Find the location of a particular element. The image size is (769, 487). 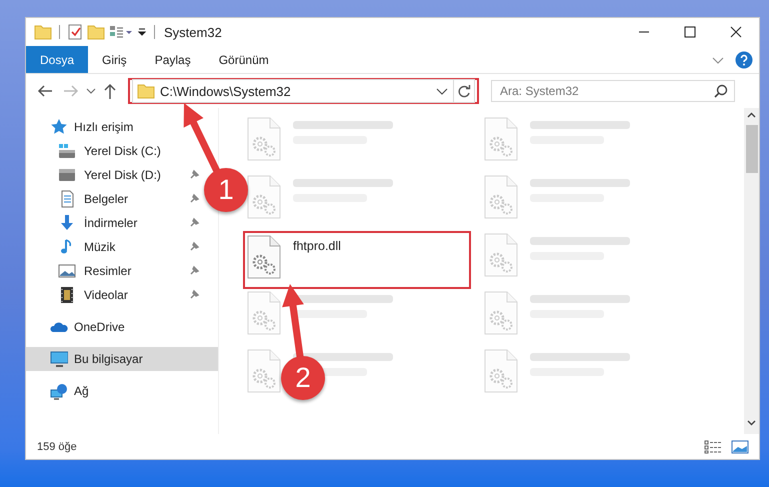

network-icon is located at coordinates (59, 391).